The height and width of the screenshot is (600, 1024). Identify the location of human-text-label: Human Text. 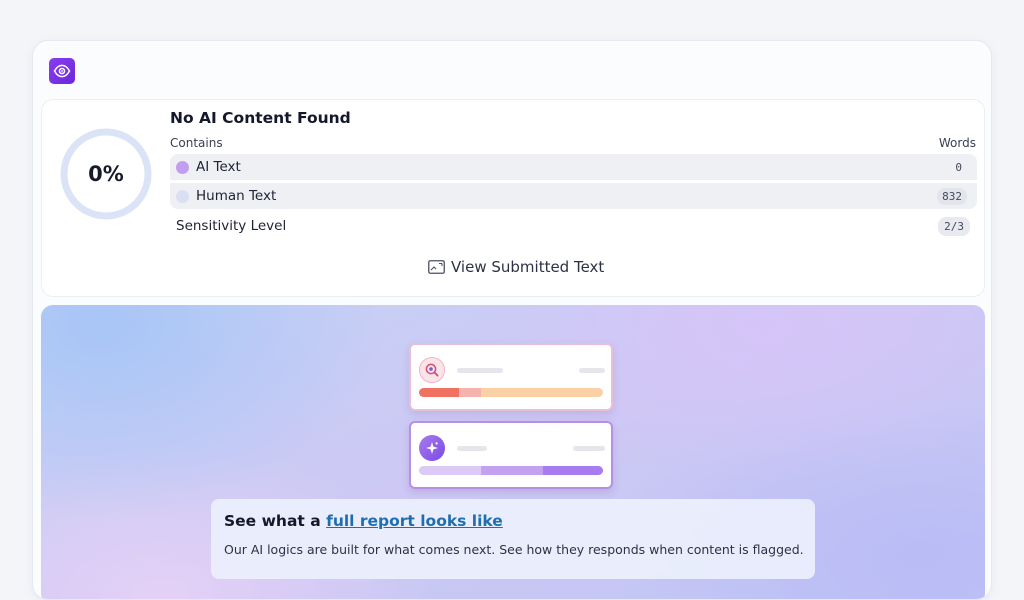
(236, 196).